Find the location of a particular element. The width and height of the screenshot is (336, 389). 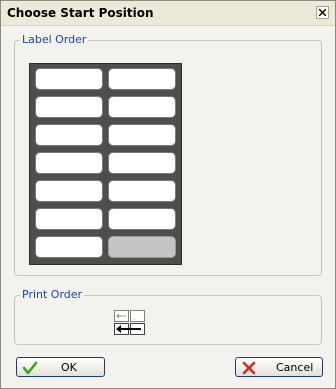

ok-label: OK is located at coordinates (69, 367).